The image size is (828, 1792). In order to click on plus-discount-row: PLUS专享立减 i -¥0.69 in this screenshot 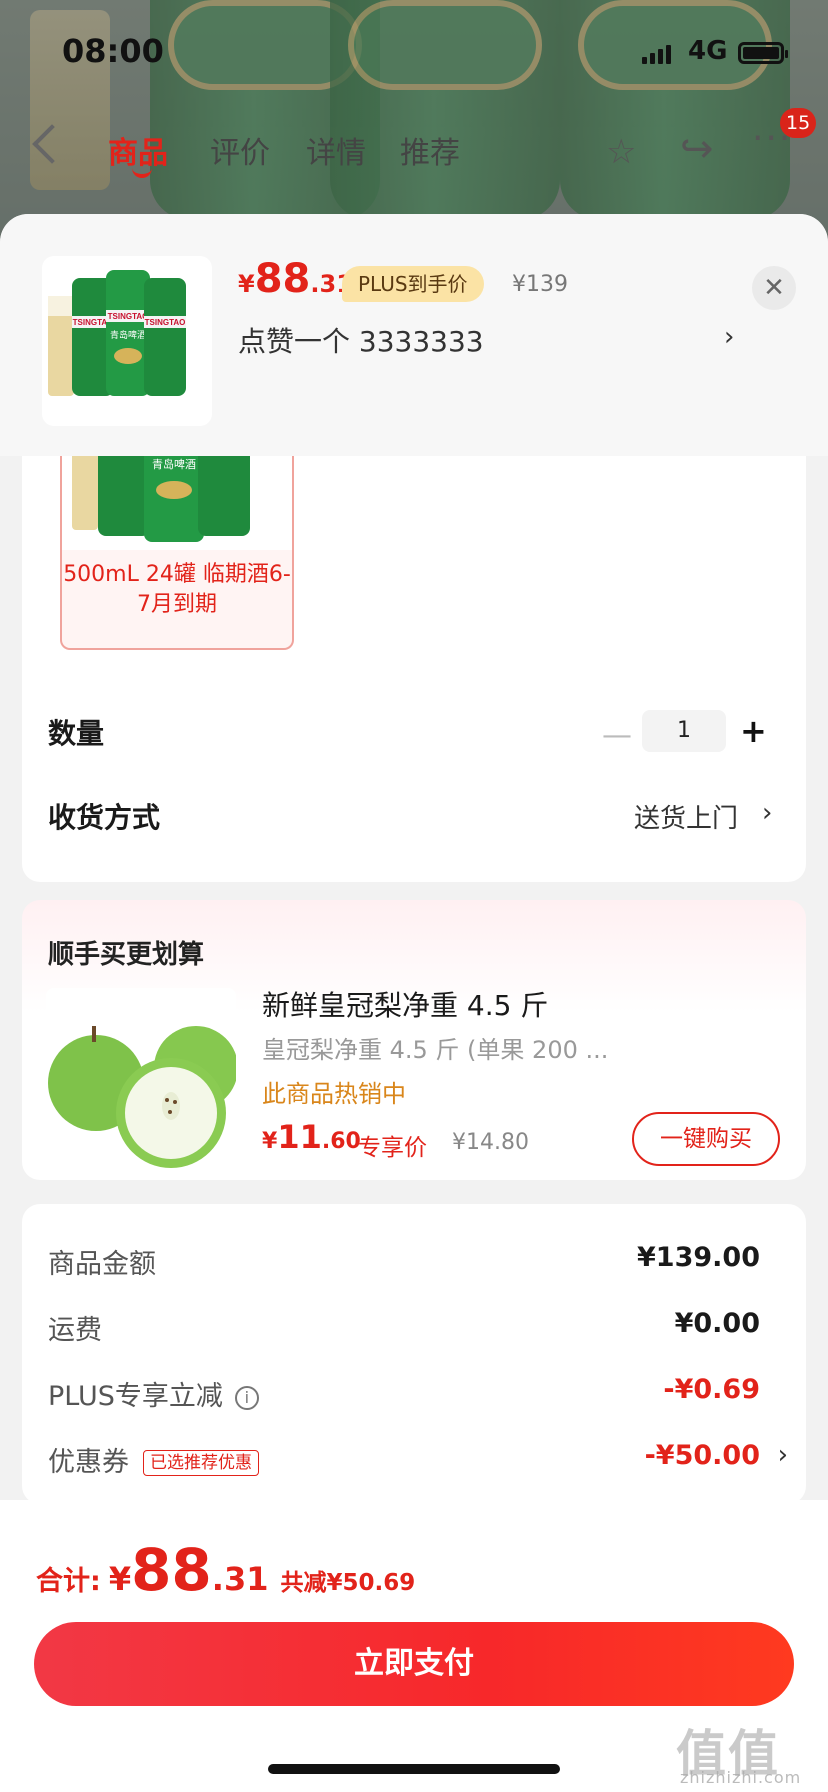, I will do `click(418, 1394)`.